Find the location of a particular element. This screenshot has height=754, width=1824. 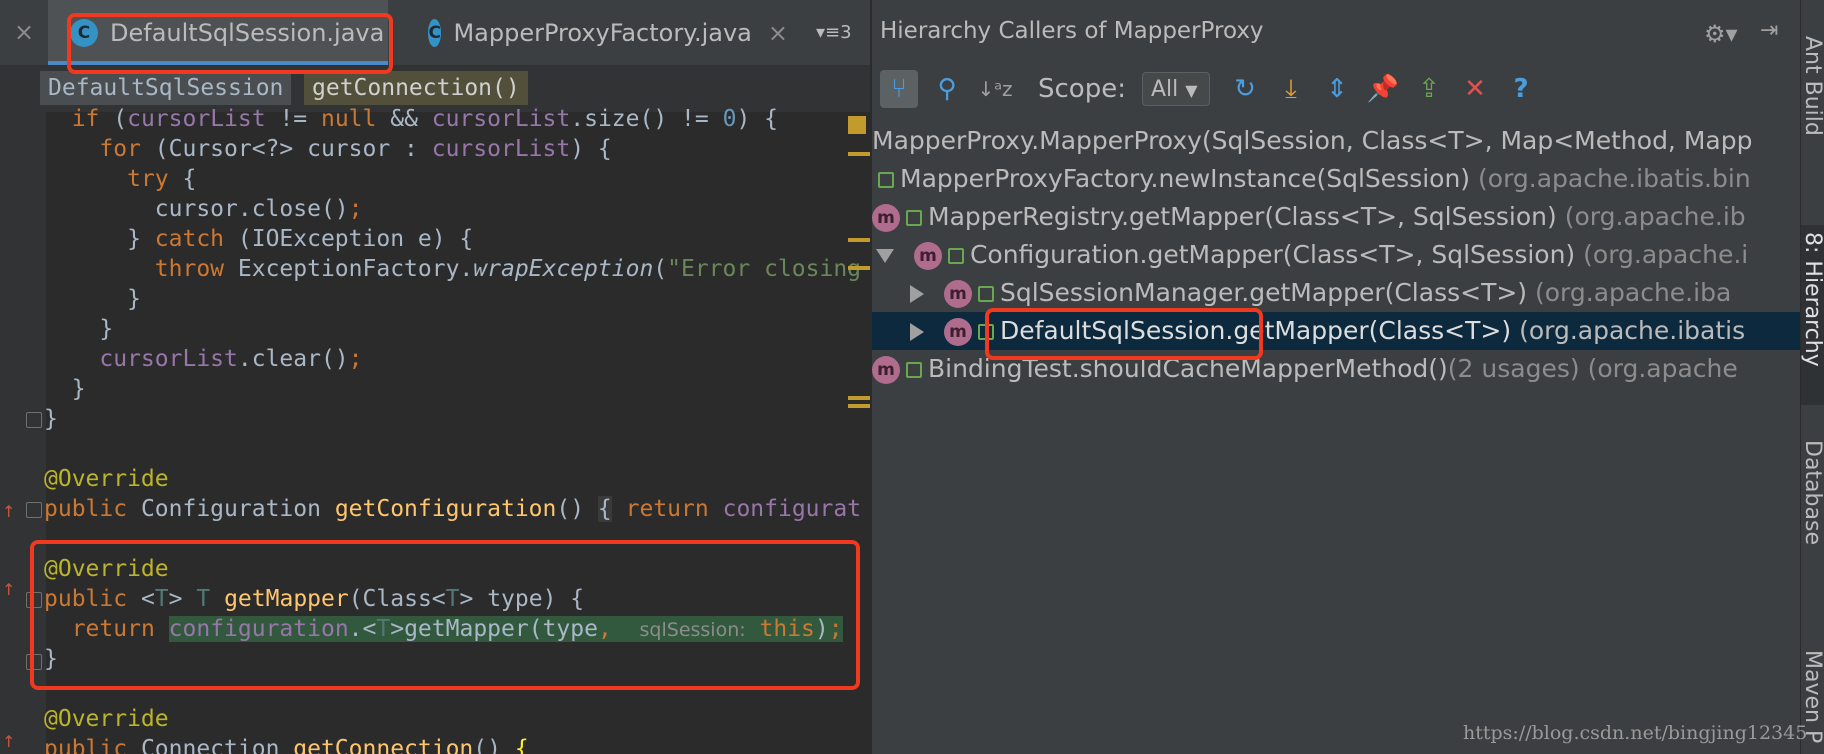

help-button: ? is located at coordinates (1521, 89).